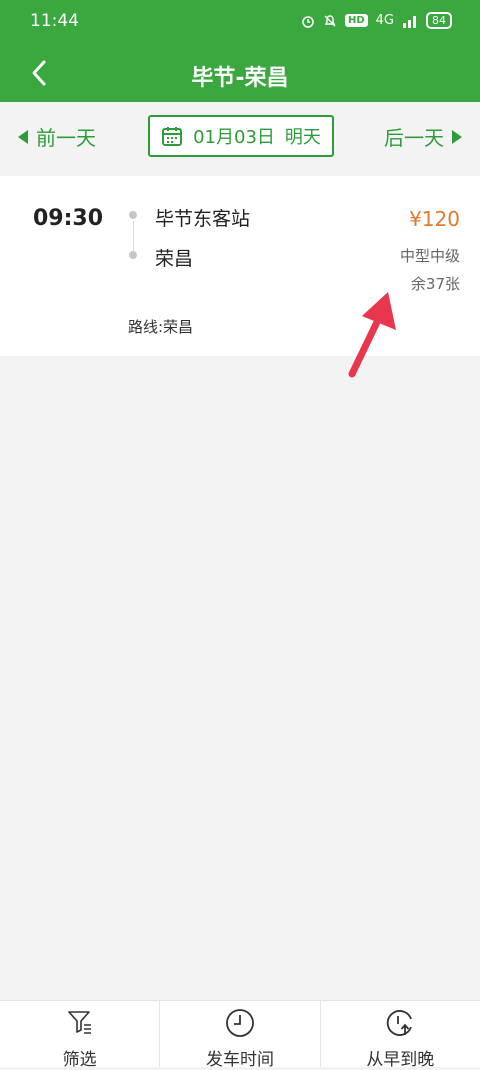 The image size is (480, 1070). I want to click on date-picker: 01月03日 明天, so click(241, 136).